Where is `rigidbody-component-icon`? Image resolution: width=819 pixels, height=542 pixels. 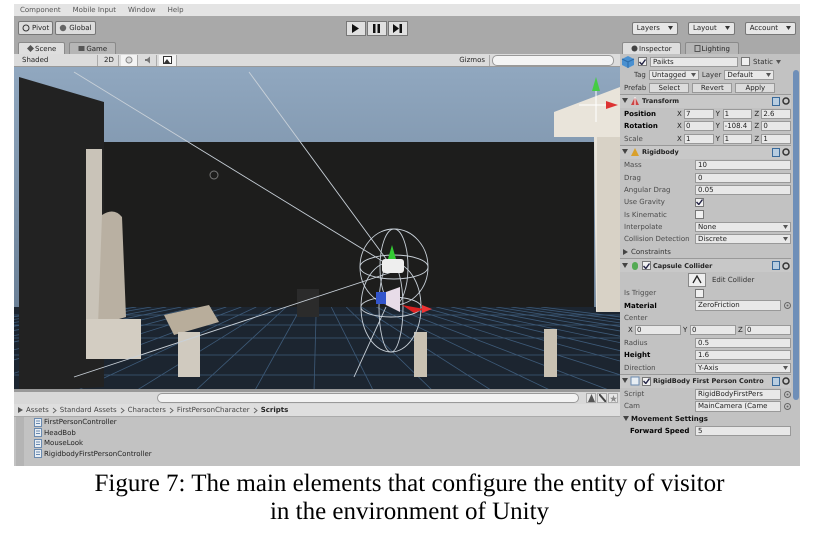 rigidbody-component-icon is located at coordinates (635, 152).